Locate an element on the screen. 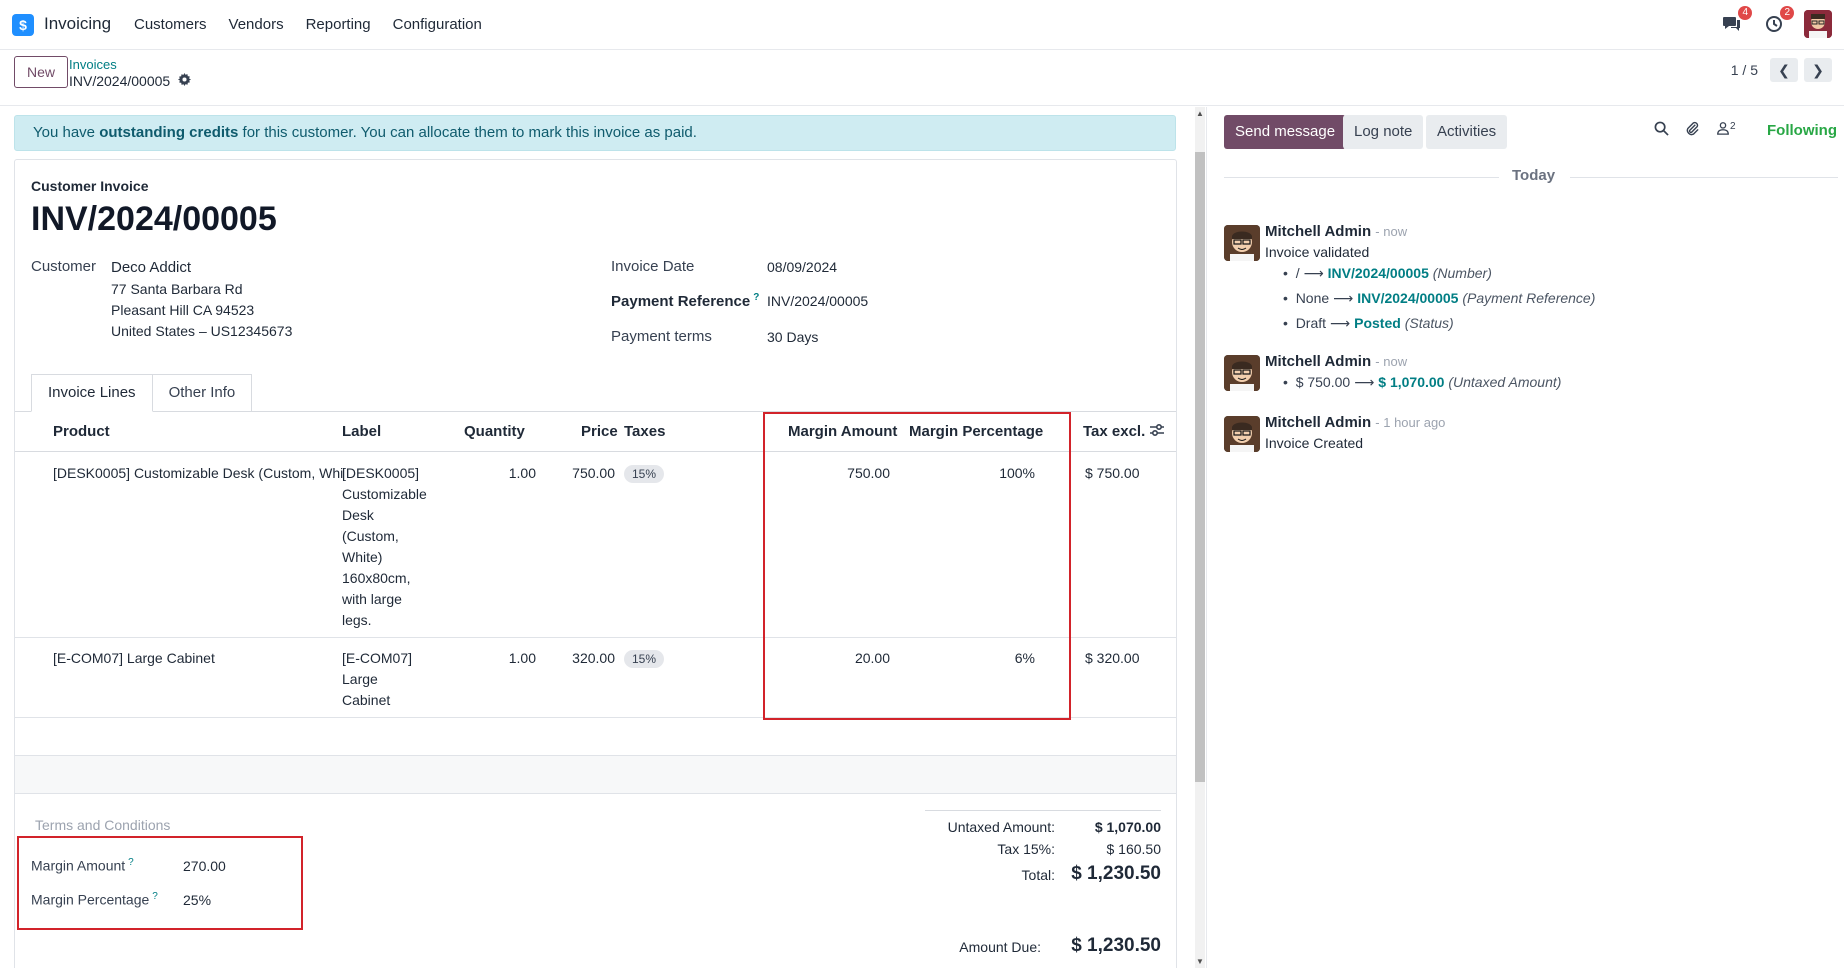 The height and width of the screenshot is (968, 1844). followers-icon: 2 is located at coordinates (1726, 130).